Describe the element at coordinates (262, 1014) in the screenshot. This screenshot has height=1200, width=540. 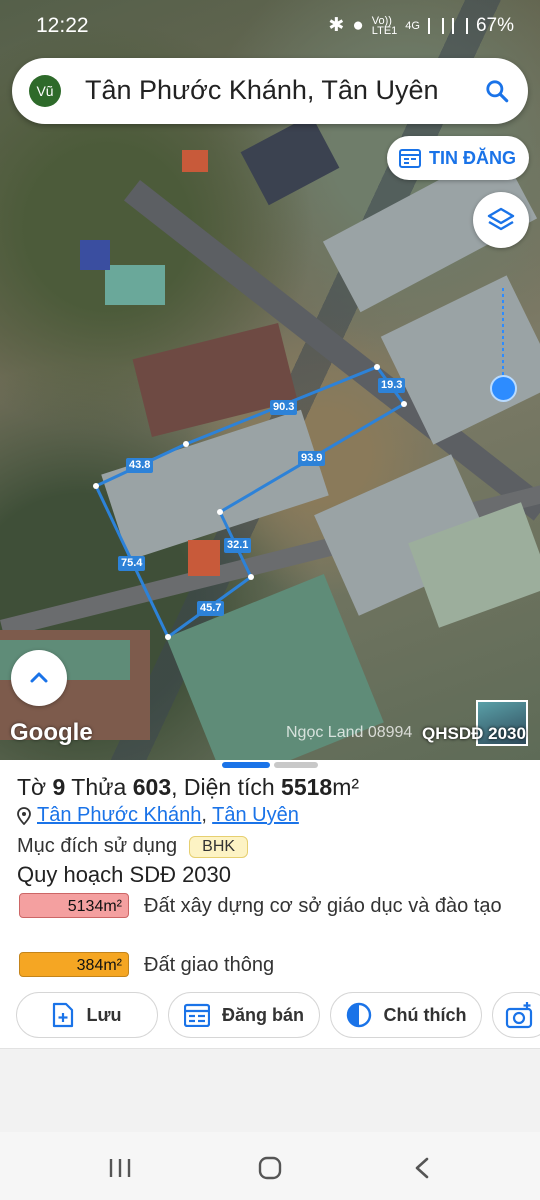
I see `post-sale-label: Đăng bán` at that location.